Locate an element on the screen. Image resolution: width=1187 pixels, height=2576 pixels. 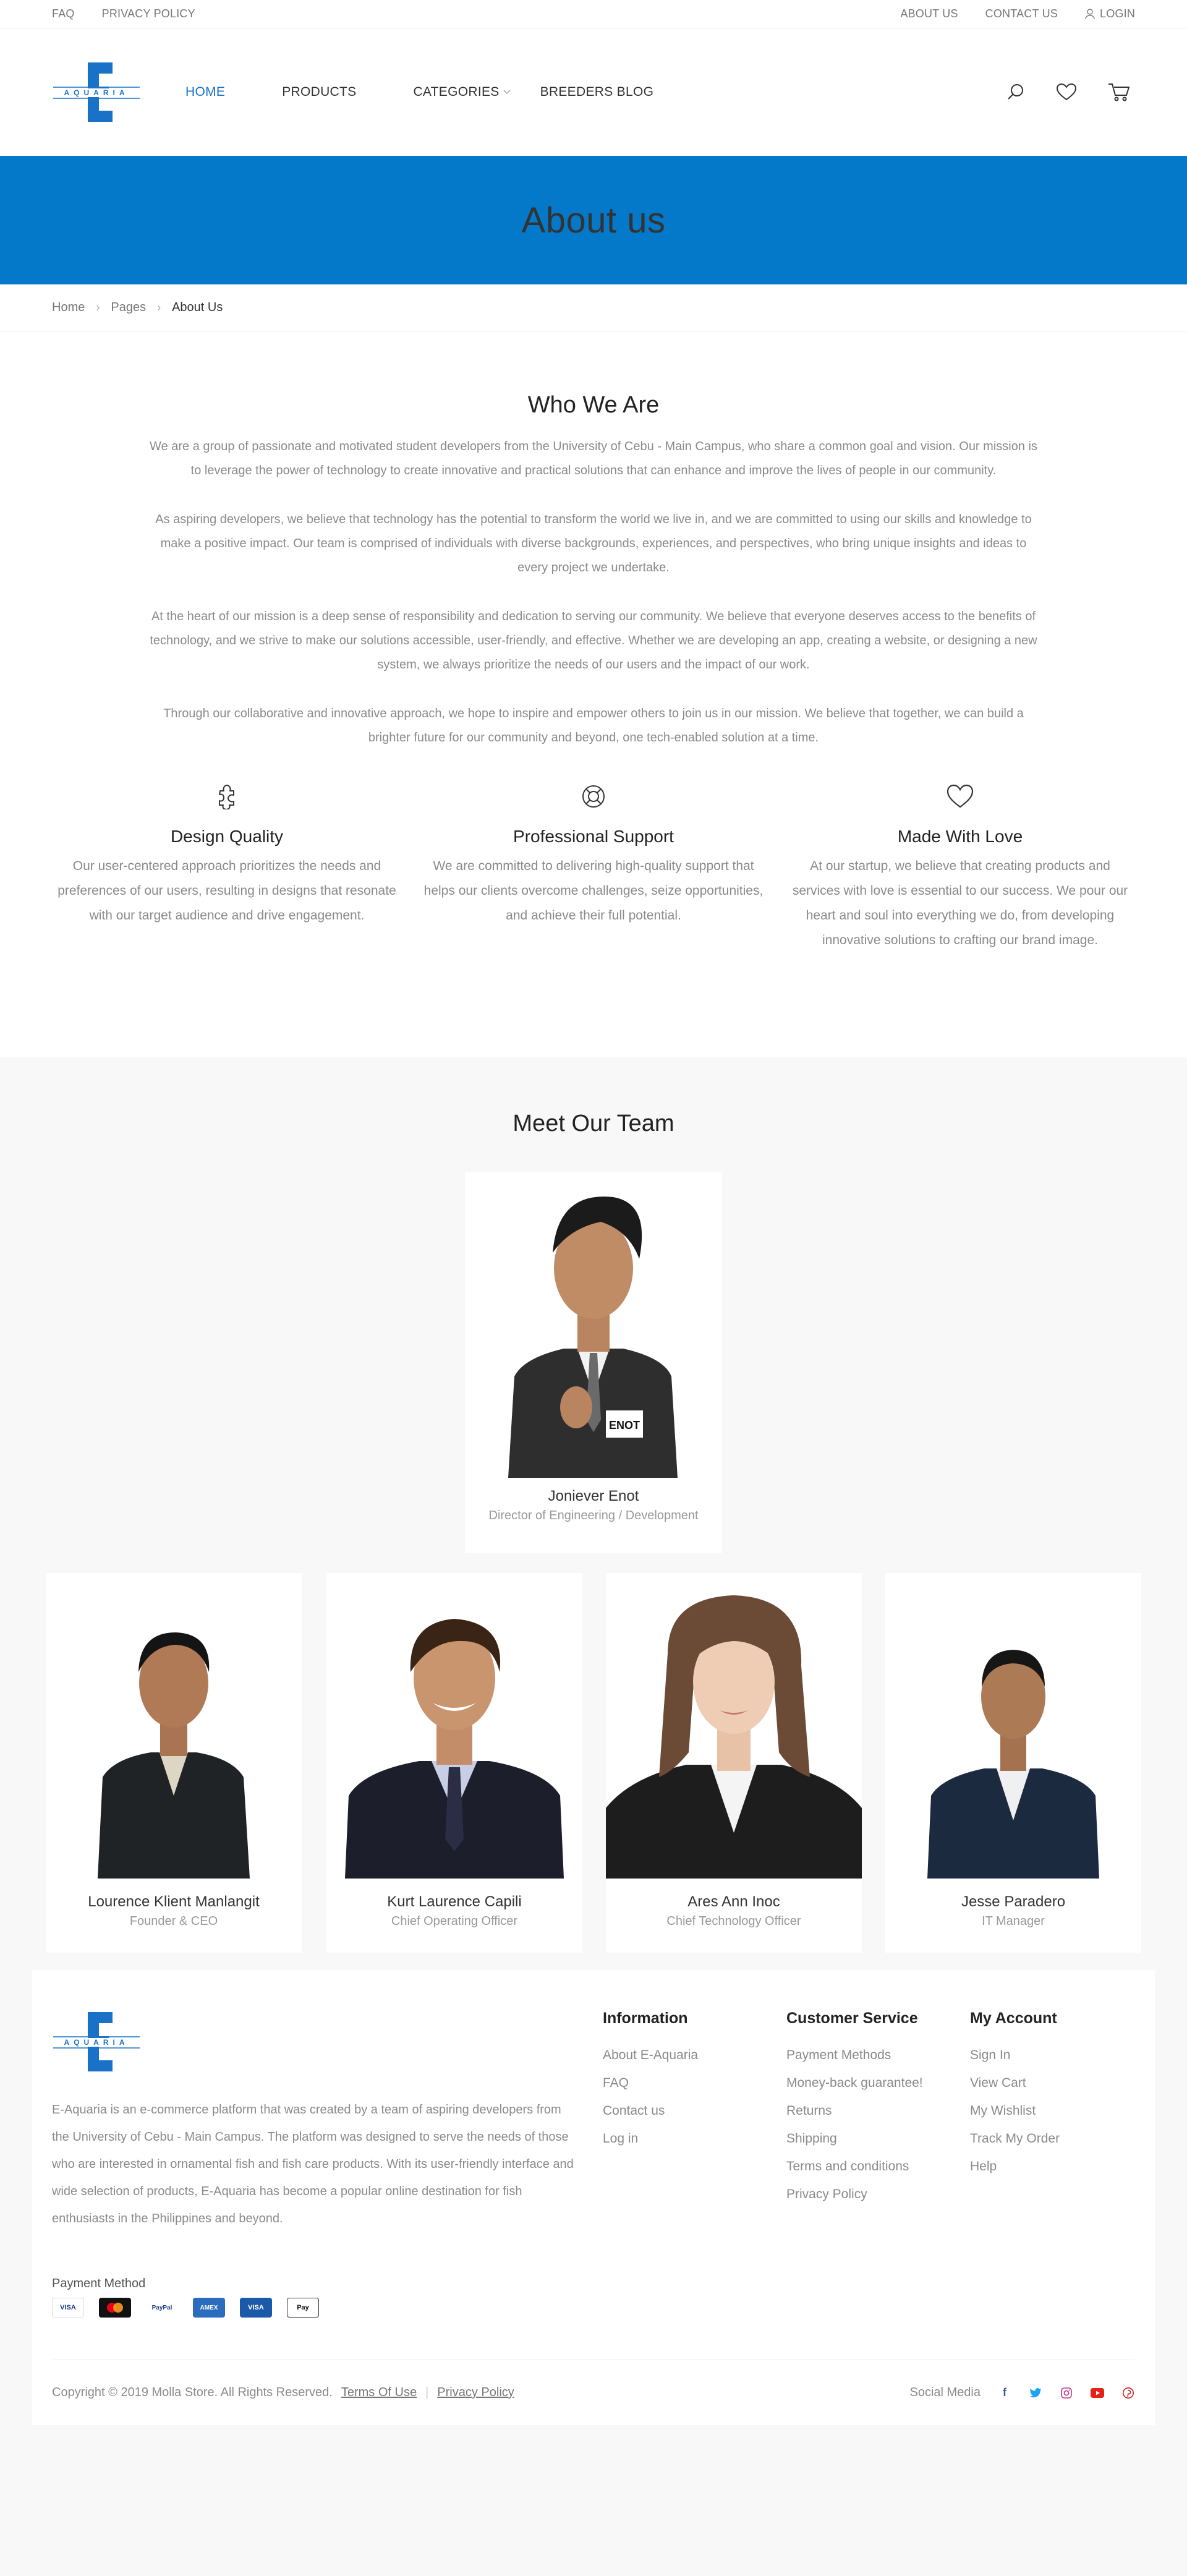
terms-of-use-link: Terms Of Use is located at coordinates (379, 2393).